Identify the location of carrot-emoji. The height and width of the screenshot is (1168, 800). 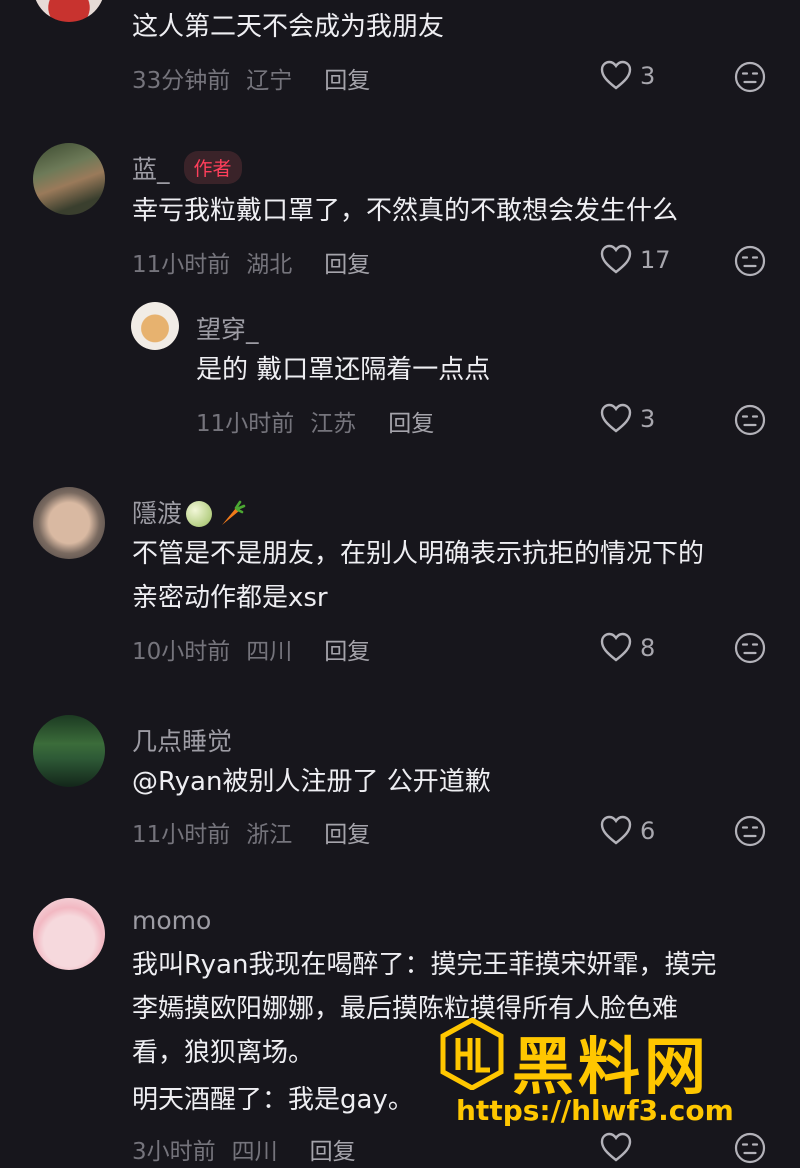
(234, 512).